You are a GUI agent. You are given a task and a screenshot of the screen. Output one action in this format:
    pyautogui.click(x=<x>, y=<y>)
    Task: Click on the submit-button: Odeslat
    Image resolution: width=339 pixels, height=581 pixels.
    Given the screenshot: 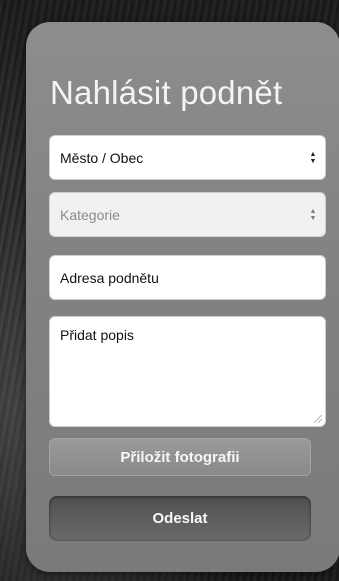 What is the action you would take?
    pyautogui.click(x=180, y=518)
    